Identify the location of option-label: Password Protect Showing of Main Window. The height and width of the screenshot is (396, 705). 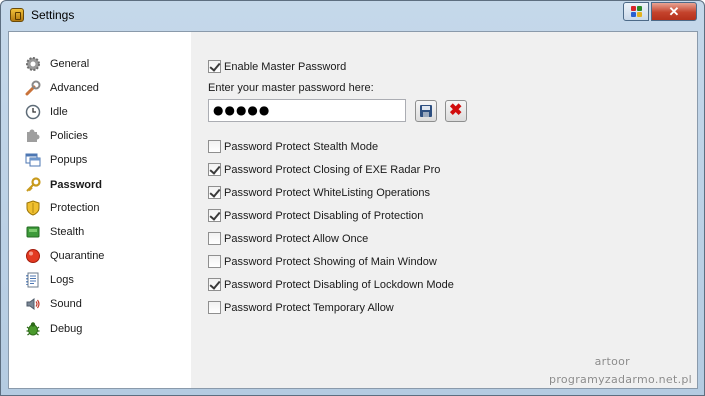
(330, 261).